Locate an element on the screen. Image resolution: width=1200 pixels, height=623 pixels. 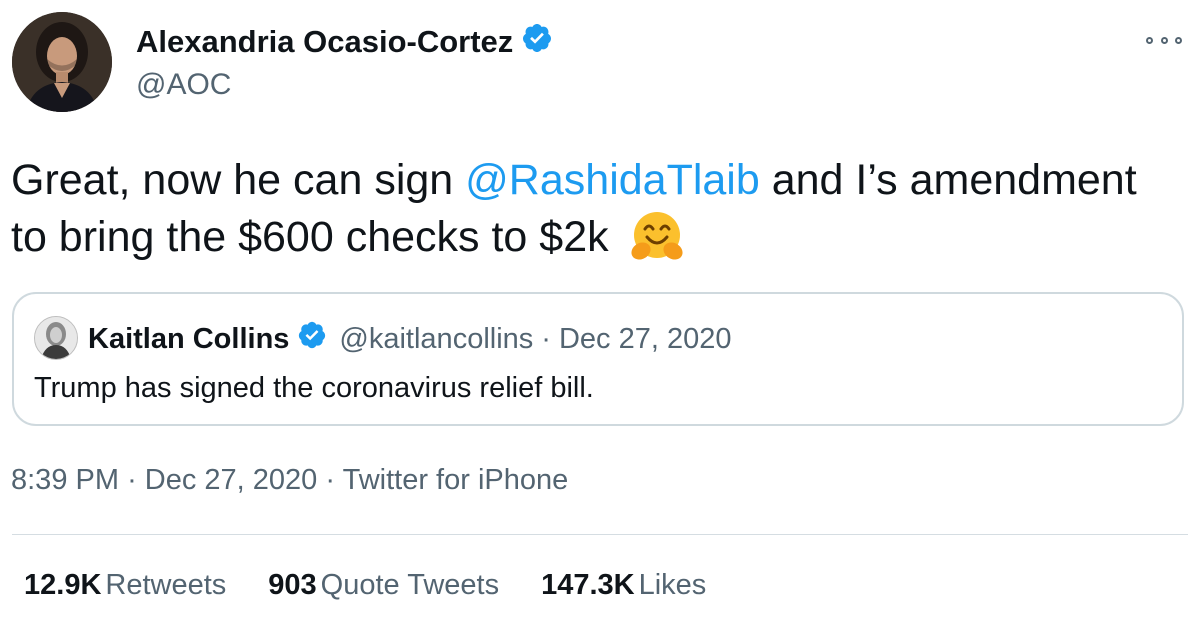
quote-tweets-label: Quote Tweets is located at coordinates (410, 585).